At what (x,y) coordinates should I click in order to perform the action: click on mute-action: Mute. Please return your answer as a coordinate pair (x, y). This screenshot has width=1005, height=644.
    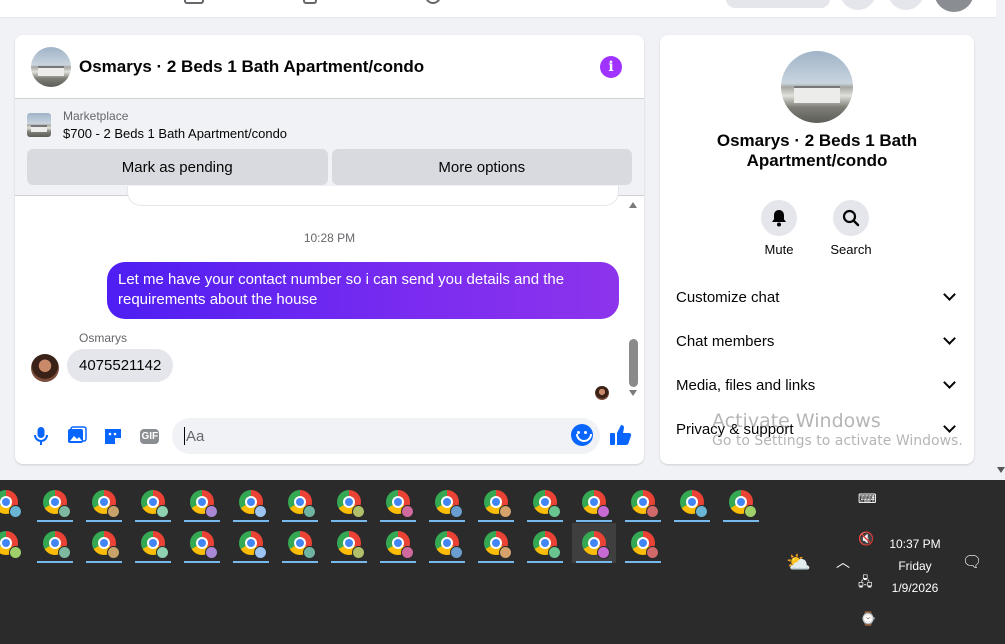
    Looking at the image, I should click on (779, 228).